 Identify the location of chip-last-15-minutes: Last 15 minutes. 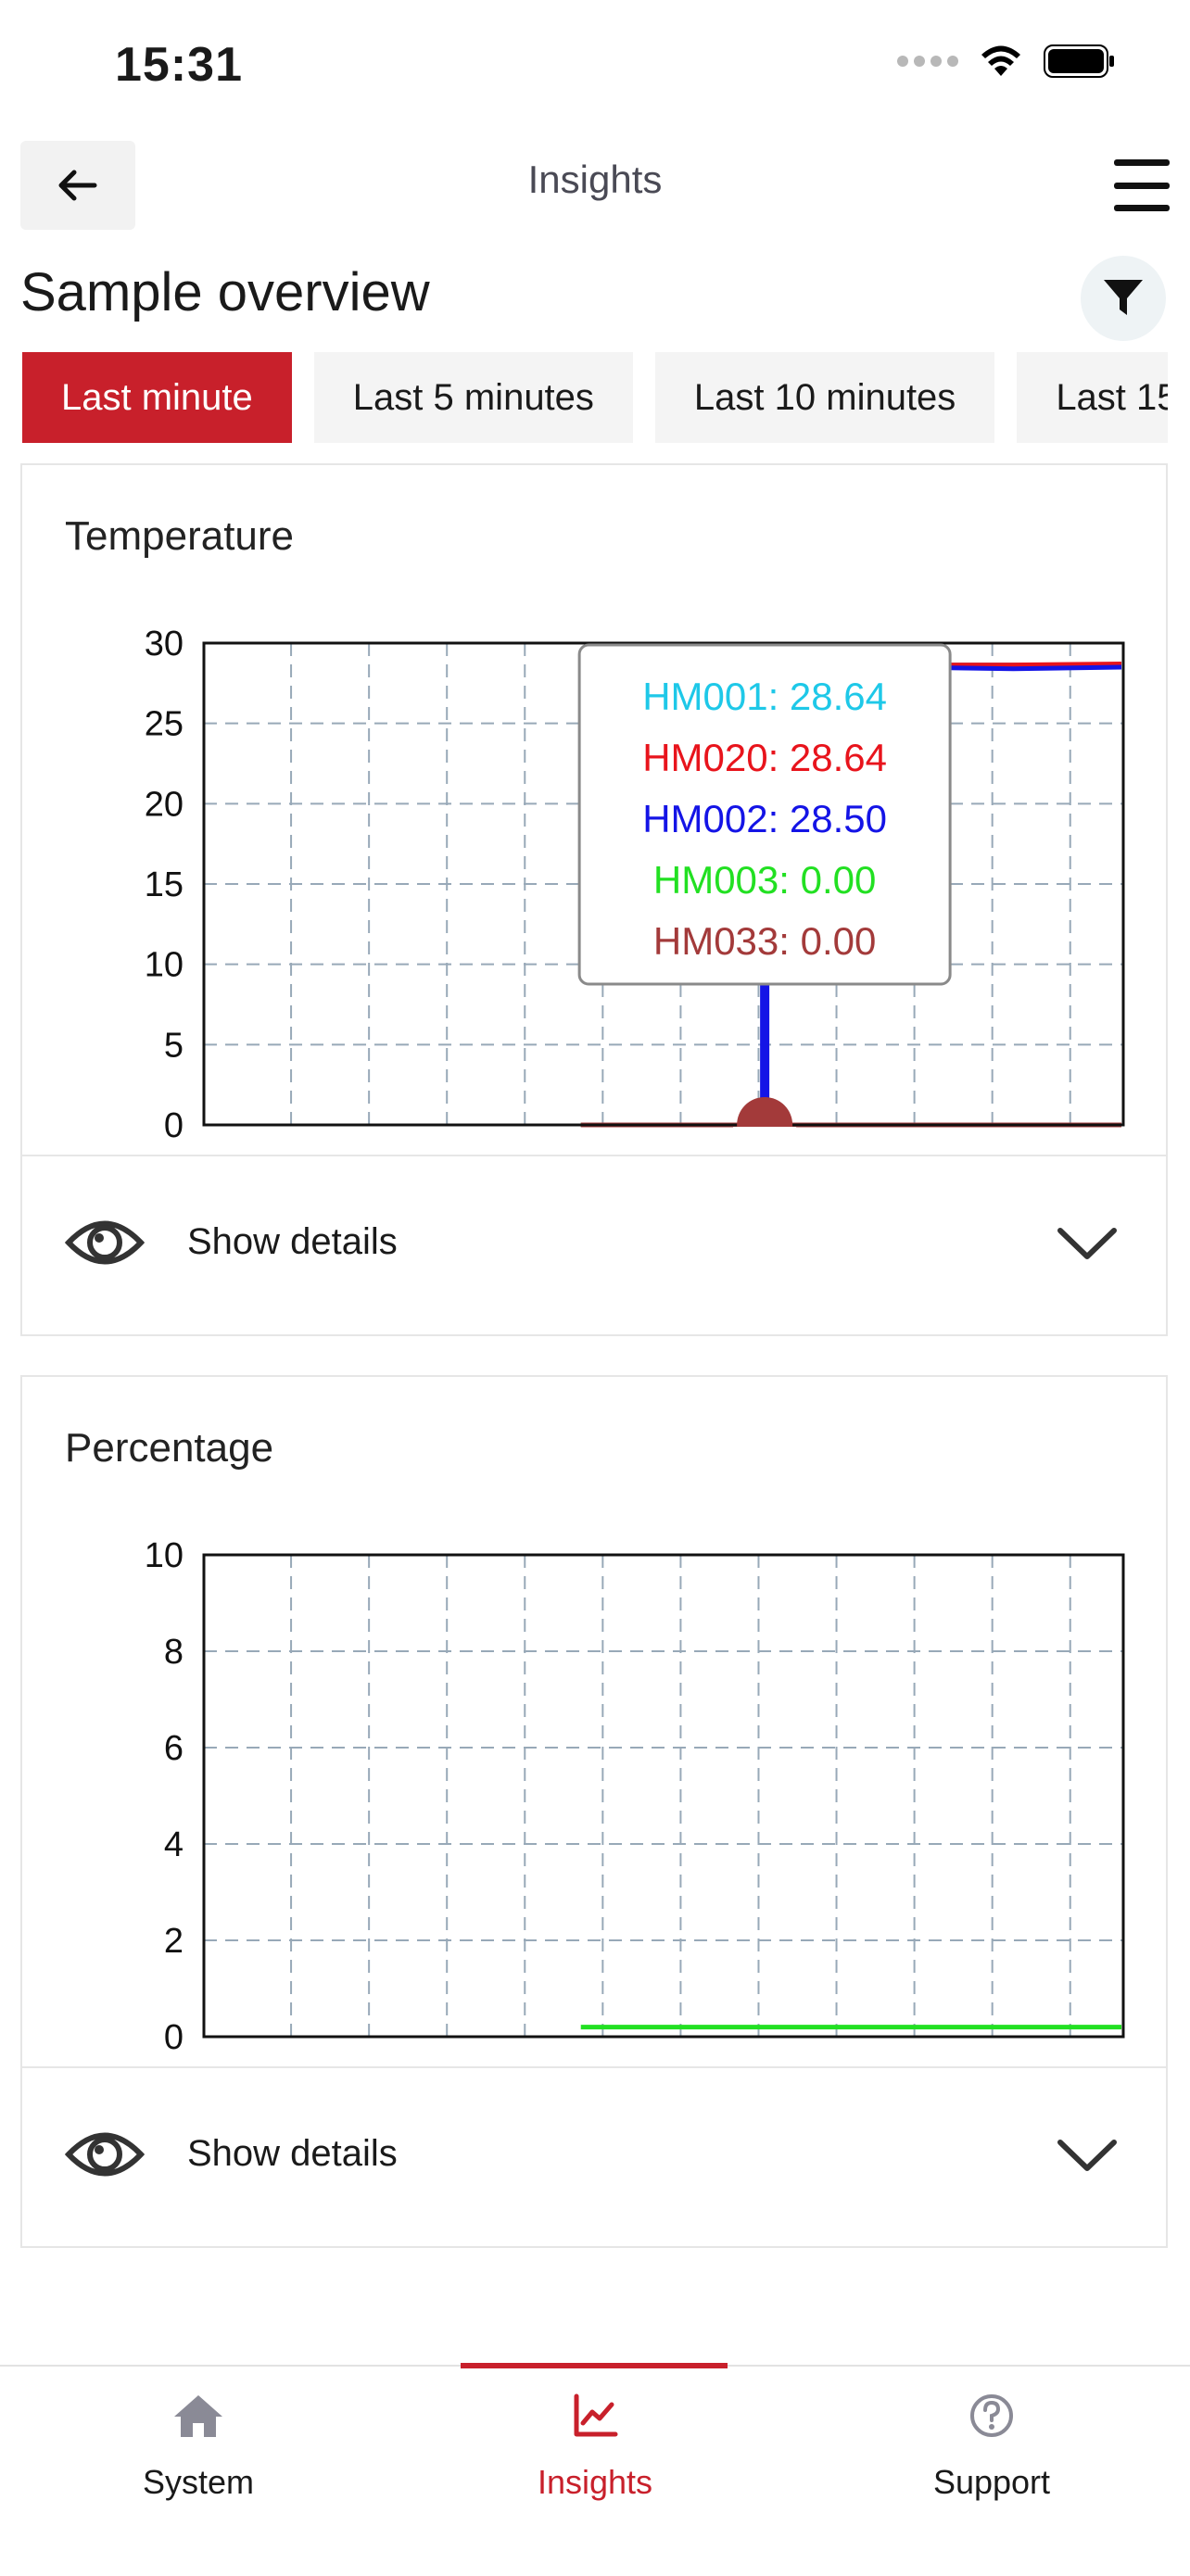
(1092, 398).